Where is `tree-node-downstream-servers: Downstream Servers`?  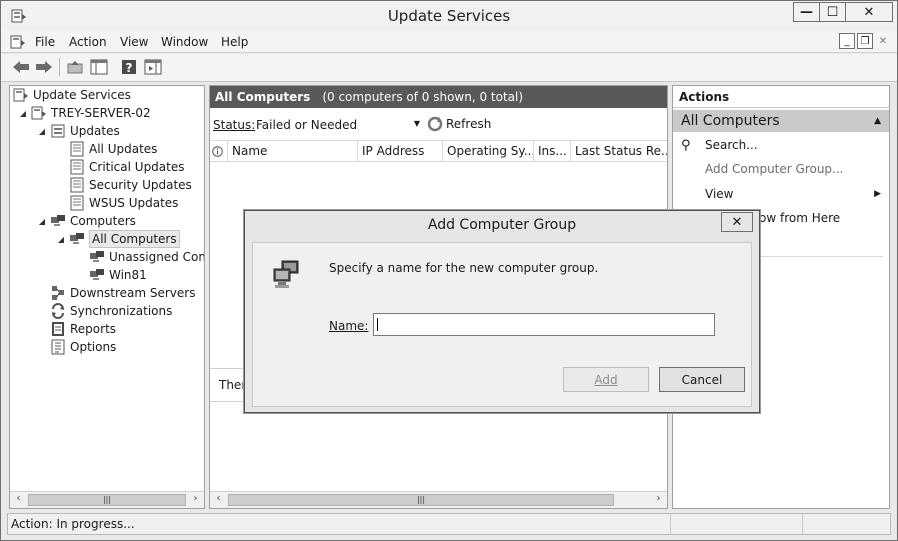
tree-node-downstream-servers: Downstream Servers is located at coordinates (122, 293).